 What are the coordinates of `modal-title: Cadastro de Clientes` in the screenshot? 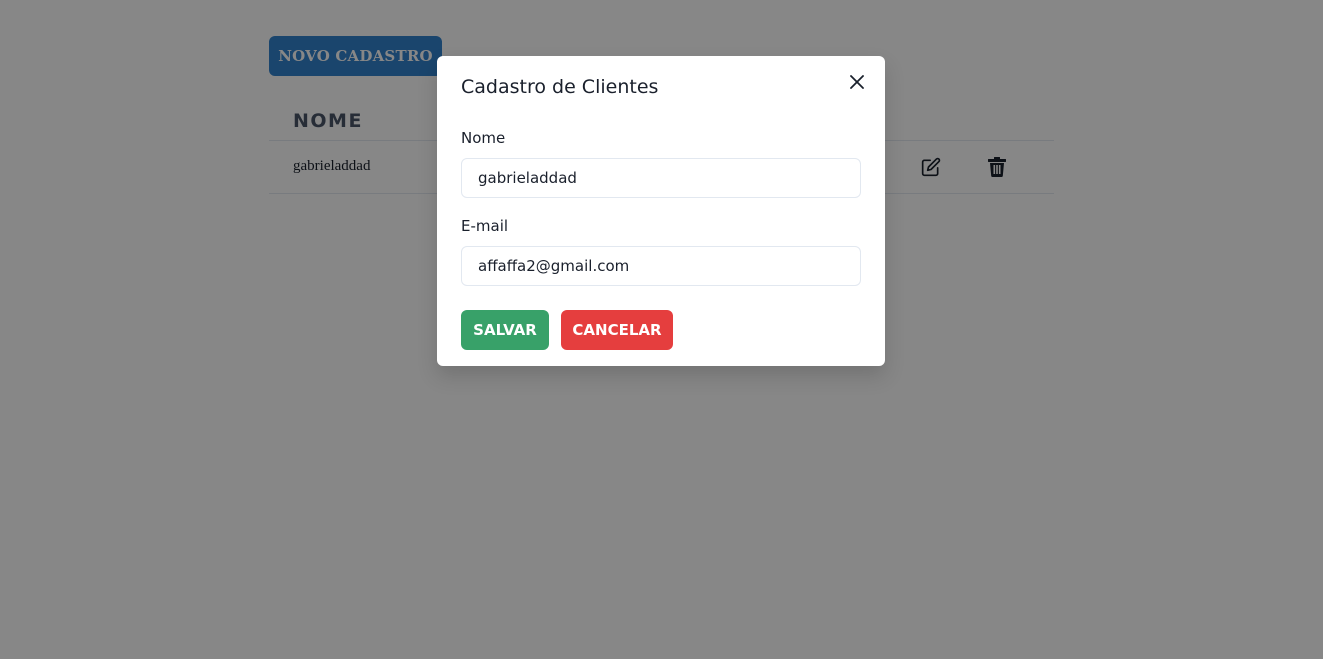 It's located at (560, 87).